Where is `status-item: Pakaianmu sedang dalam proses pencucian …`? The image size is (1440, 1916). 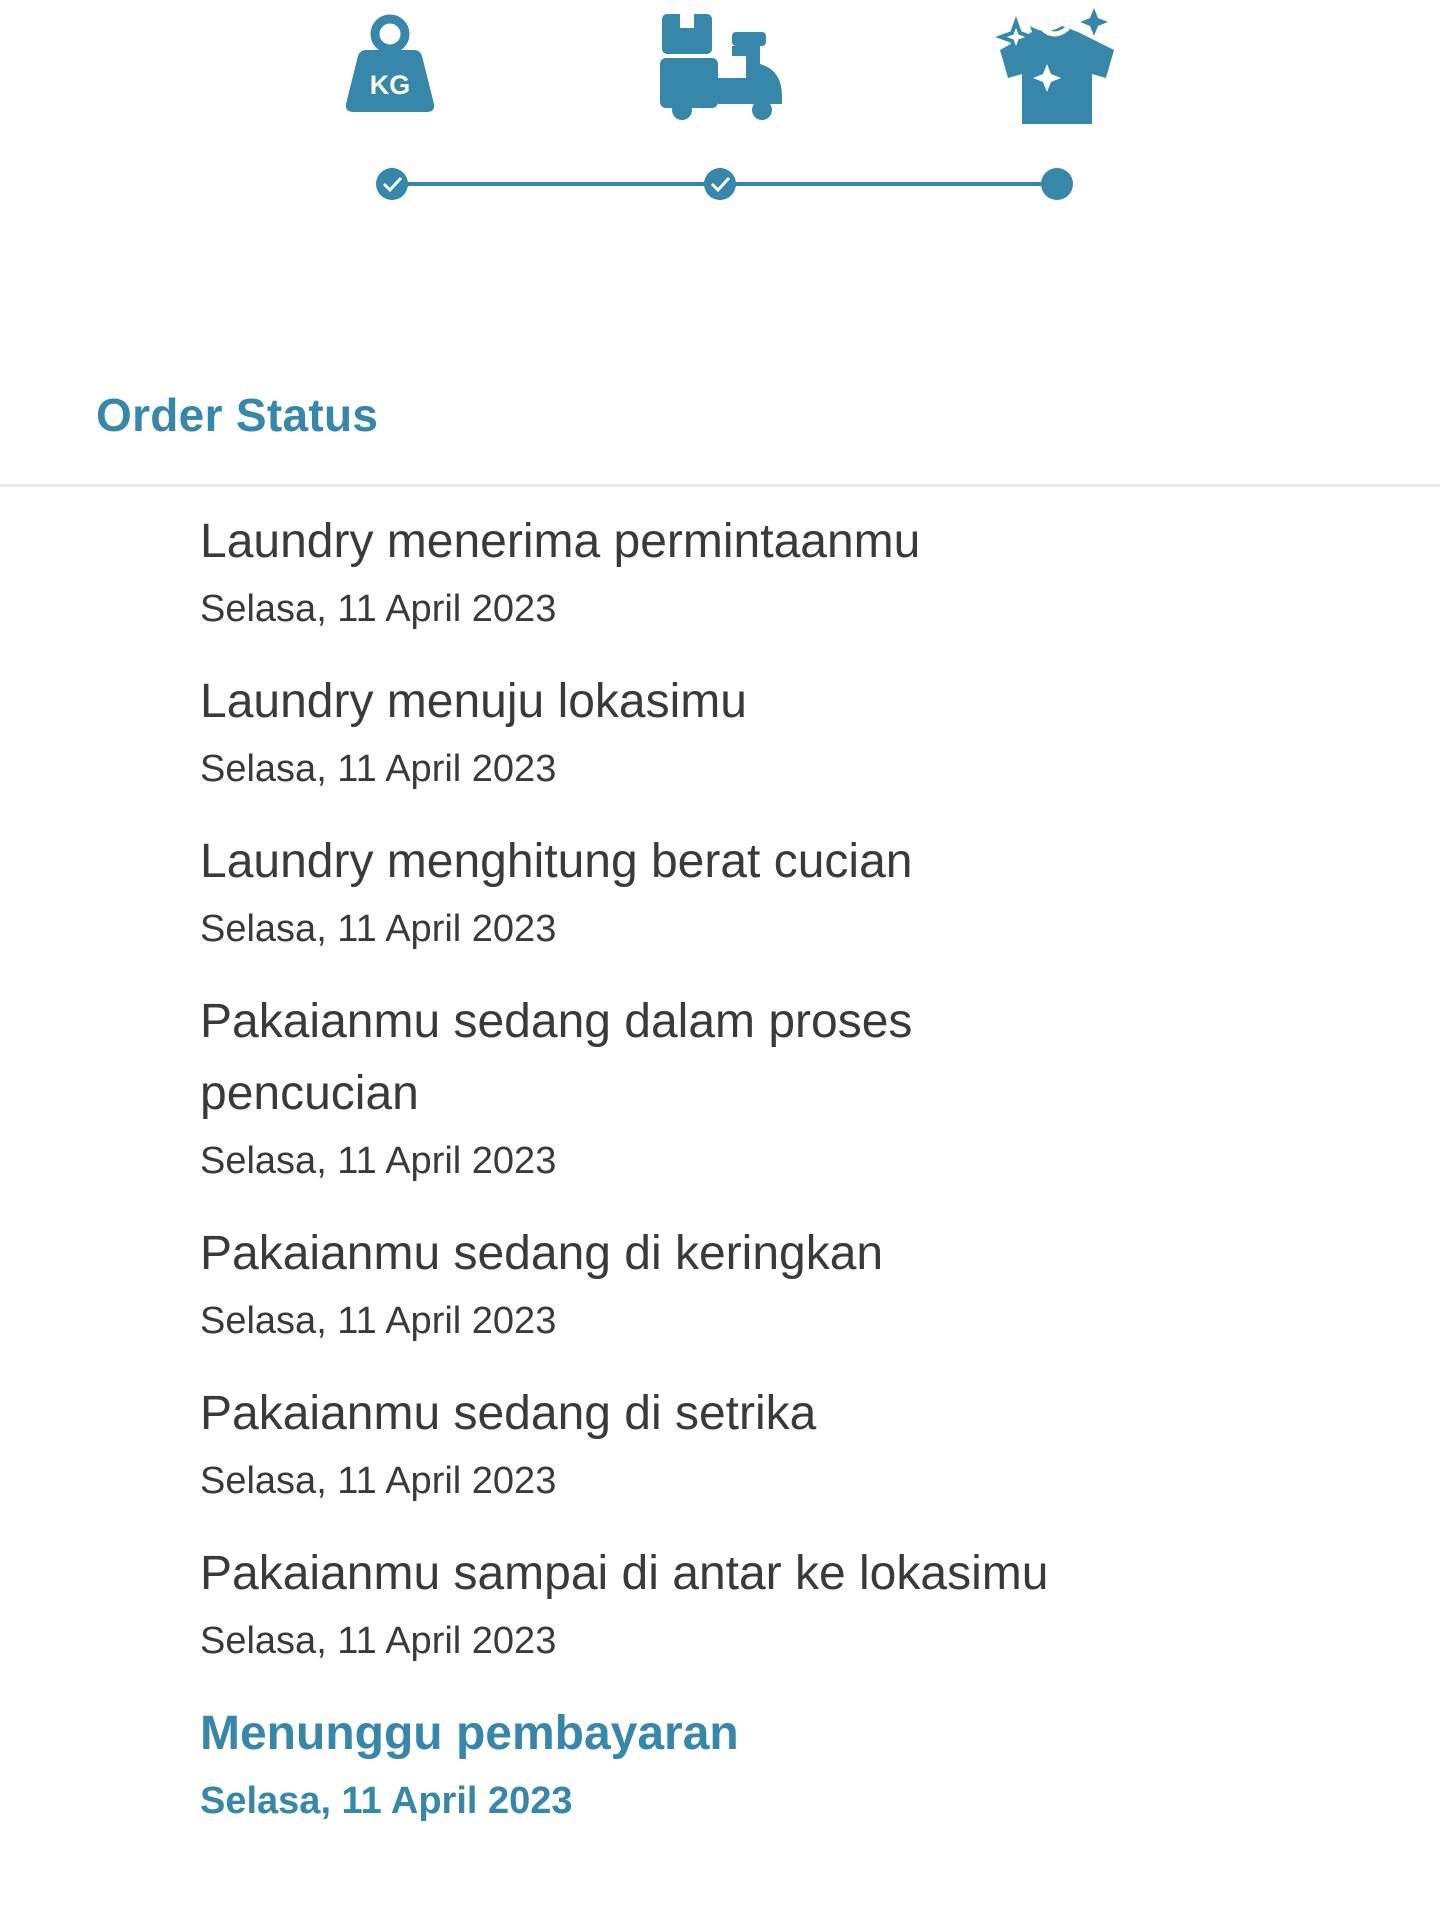 status-item: Pakaianmu sedang dalam proses pencucian … is located at coordinates (650, 1089).